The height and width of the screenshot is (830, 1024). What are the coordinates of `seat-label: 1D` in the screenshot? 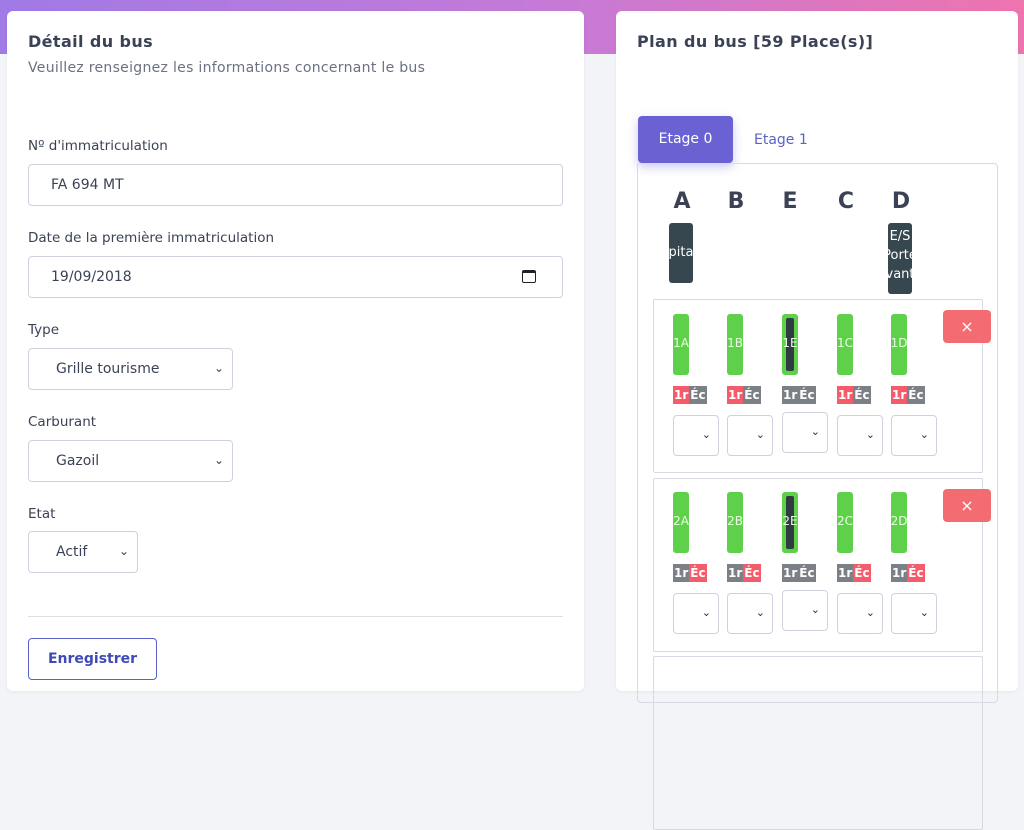 It's located at (899, 343).